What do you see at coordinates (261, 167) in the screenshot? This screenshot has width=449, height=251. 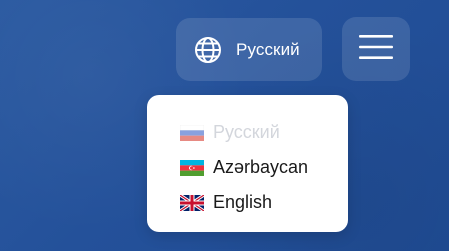 I see `language-option-label: Azərbaycan` at bounding box center [261, 167].